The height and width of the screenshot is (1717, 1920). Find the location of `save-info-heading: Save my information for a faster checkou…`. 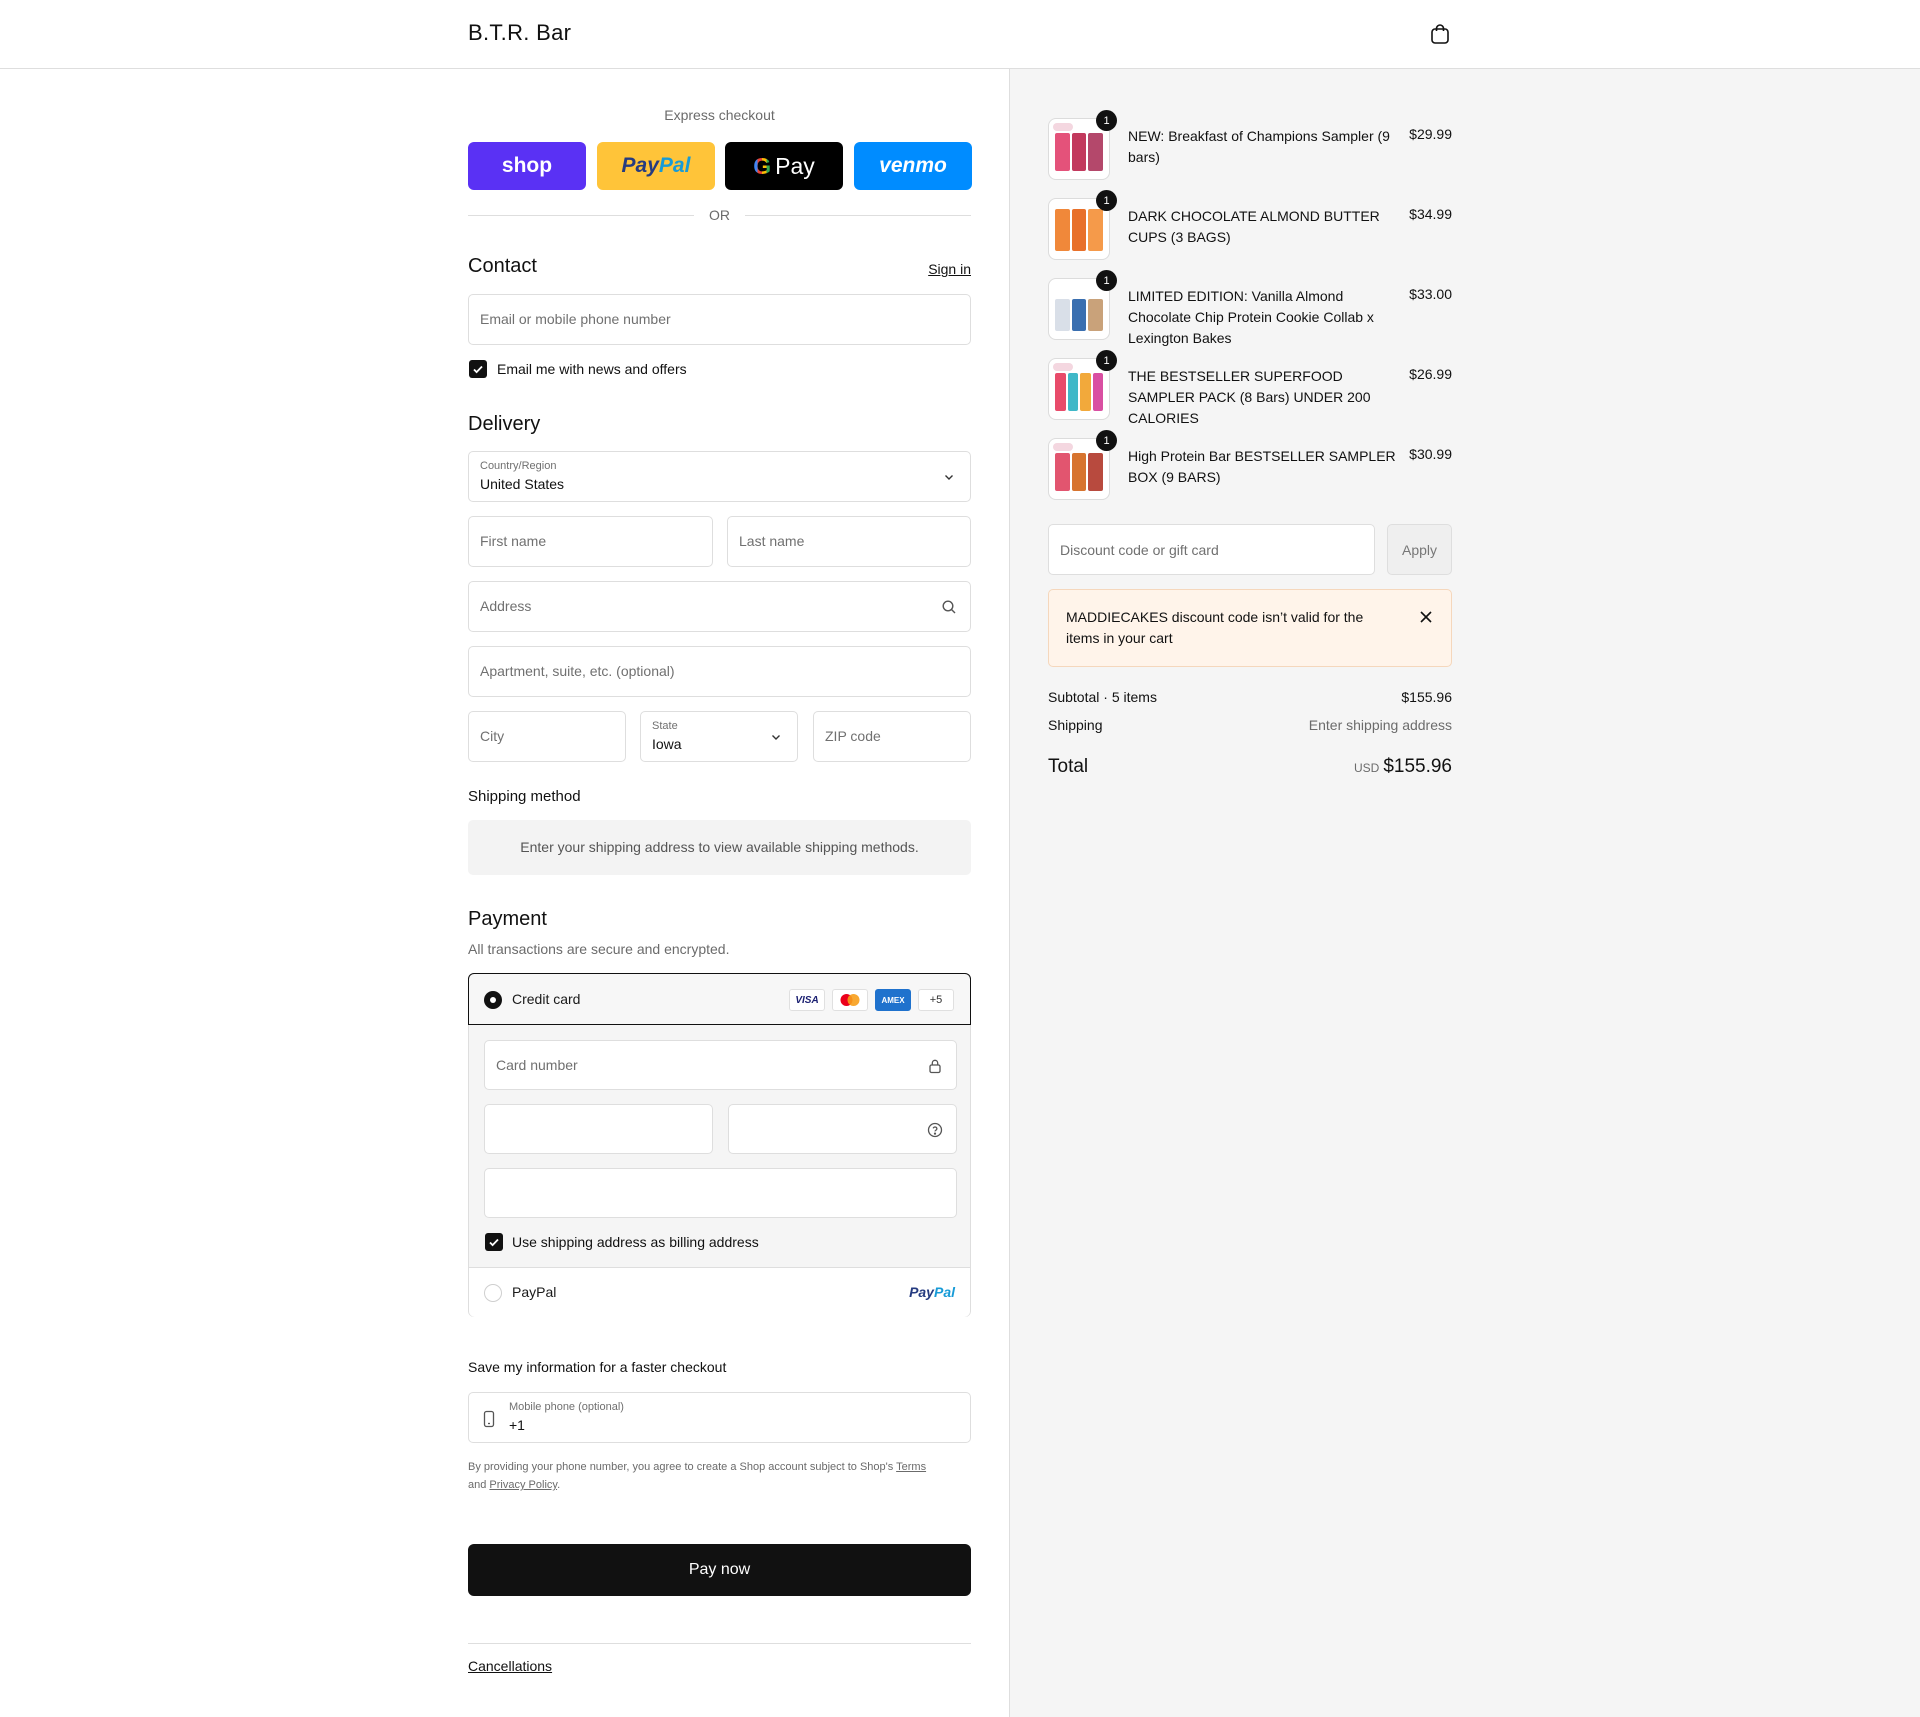

save-info-heading: Save my information for a faster checkou… is located at coordinates (597, 1367).